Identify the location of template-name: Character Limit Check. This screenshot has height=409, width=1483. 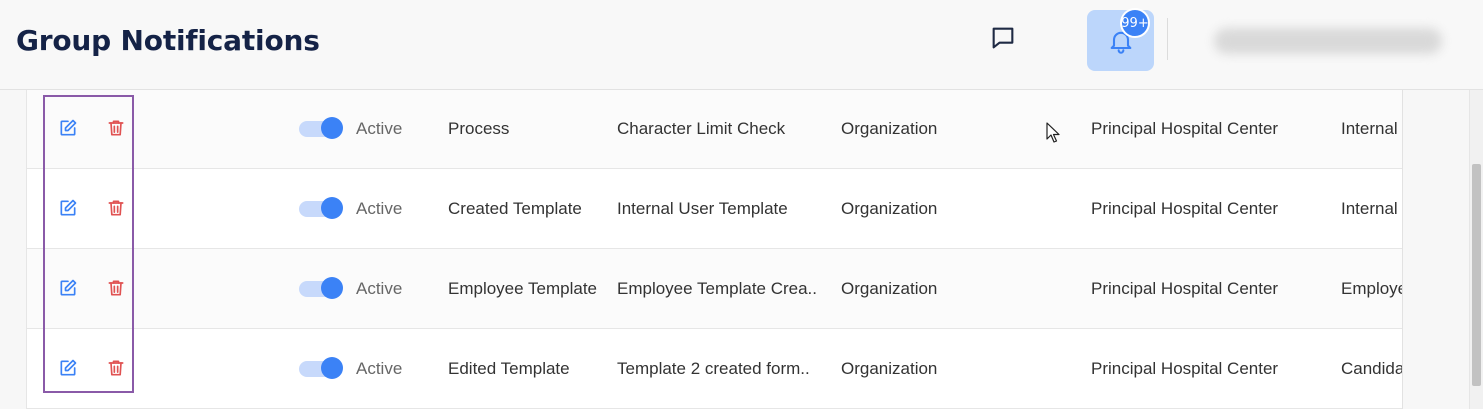
(701, 128).